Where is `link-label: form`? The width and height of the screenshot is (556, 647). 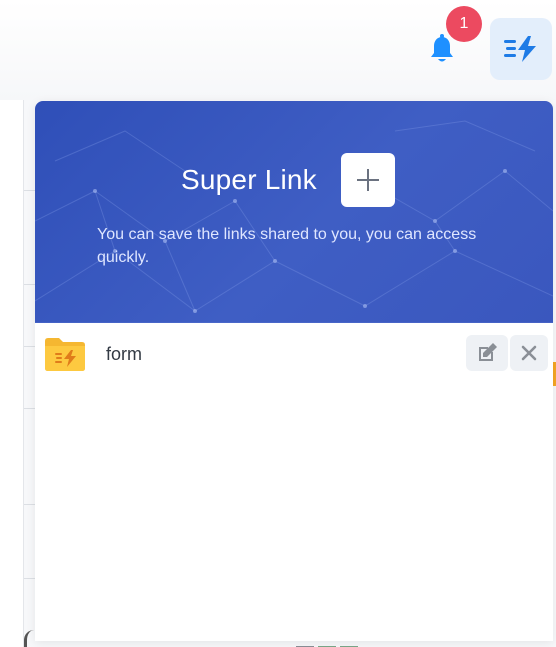 link-label: form is located at coordinates (124, 354).